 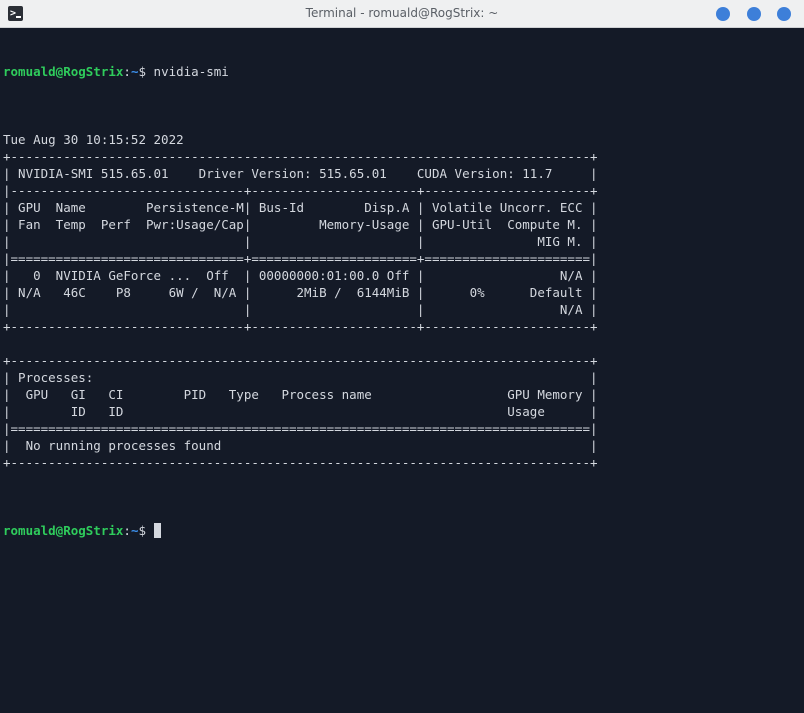 What do you see at coordinates (300, 377) in the screenshot?
I see `output-line: | Processes: |` at bounding box center [300, 377].